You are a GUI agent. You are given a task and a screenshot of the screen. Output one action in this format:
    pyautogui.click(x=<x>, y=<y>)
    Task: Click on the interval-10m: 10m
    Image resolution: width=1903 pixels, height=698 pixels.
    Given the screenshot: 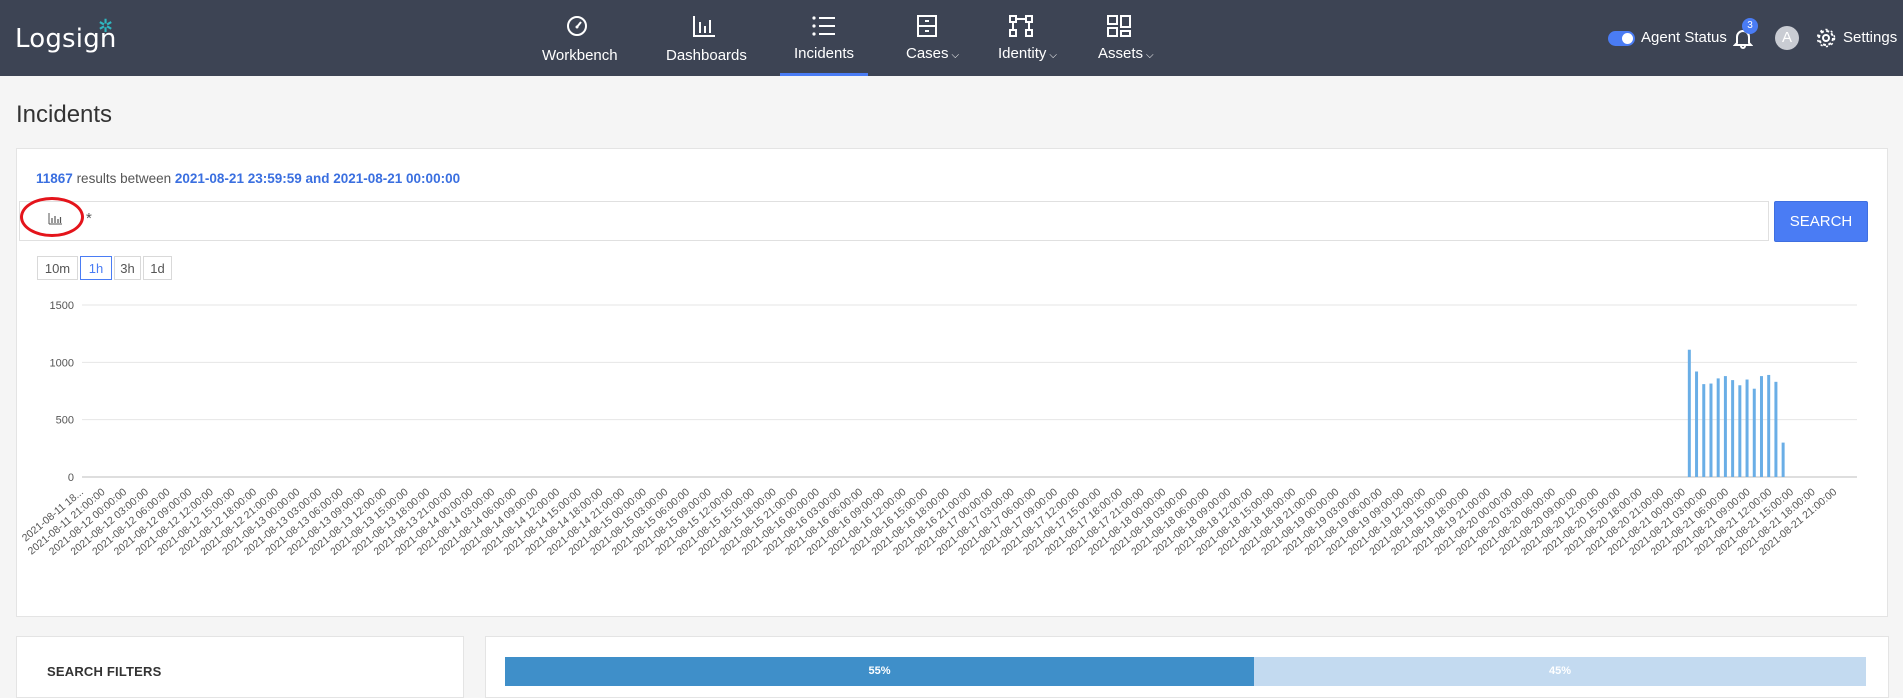 What is the action you would take?
    pyautogui.click(x=57, y=268)
    